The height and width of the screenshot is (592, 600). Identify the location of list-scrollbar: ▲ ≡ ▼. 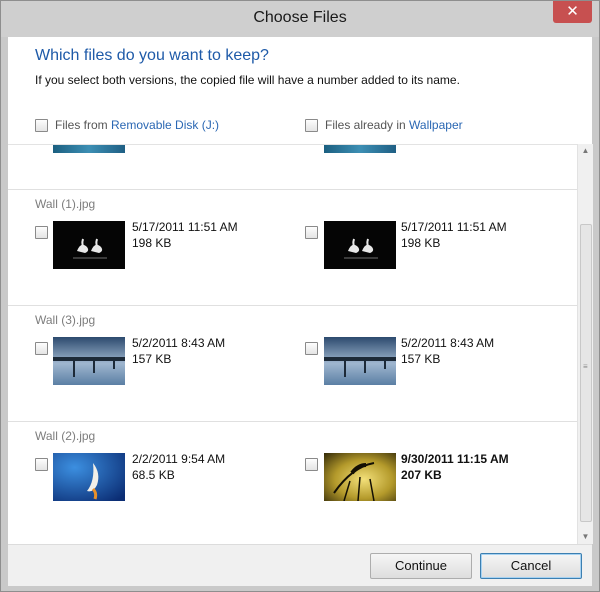
(585, 344).